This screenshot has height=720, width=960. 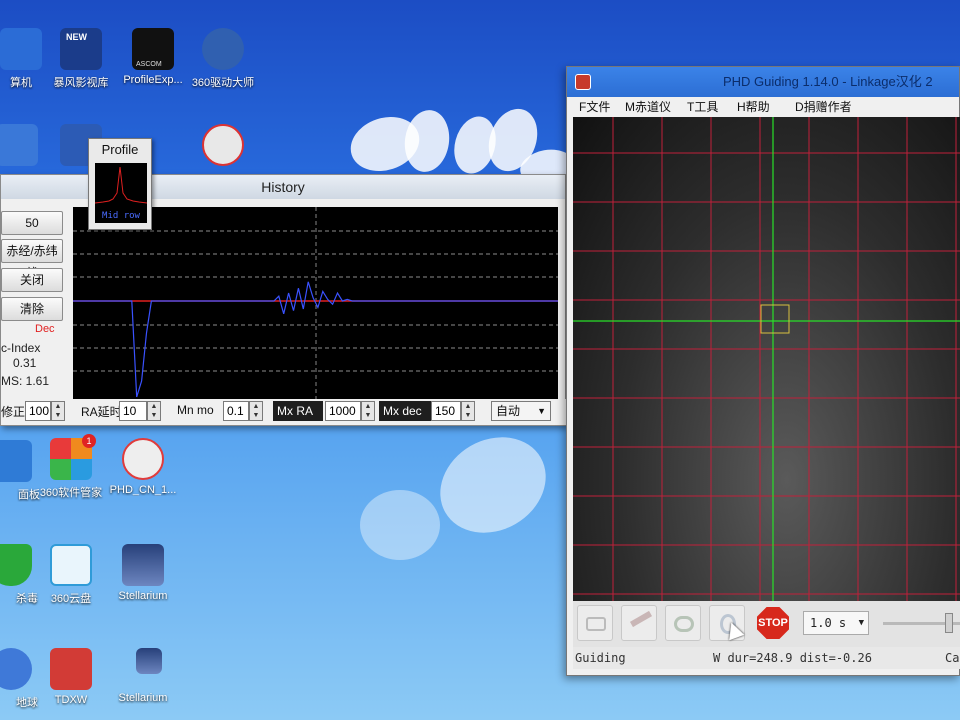 I want to click on mn-mo-label: Mn mo, so click(x=195, y=410).